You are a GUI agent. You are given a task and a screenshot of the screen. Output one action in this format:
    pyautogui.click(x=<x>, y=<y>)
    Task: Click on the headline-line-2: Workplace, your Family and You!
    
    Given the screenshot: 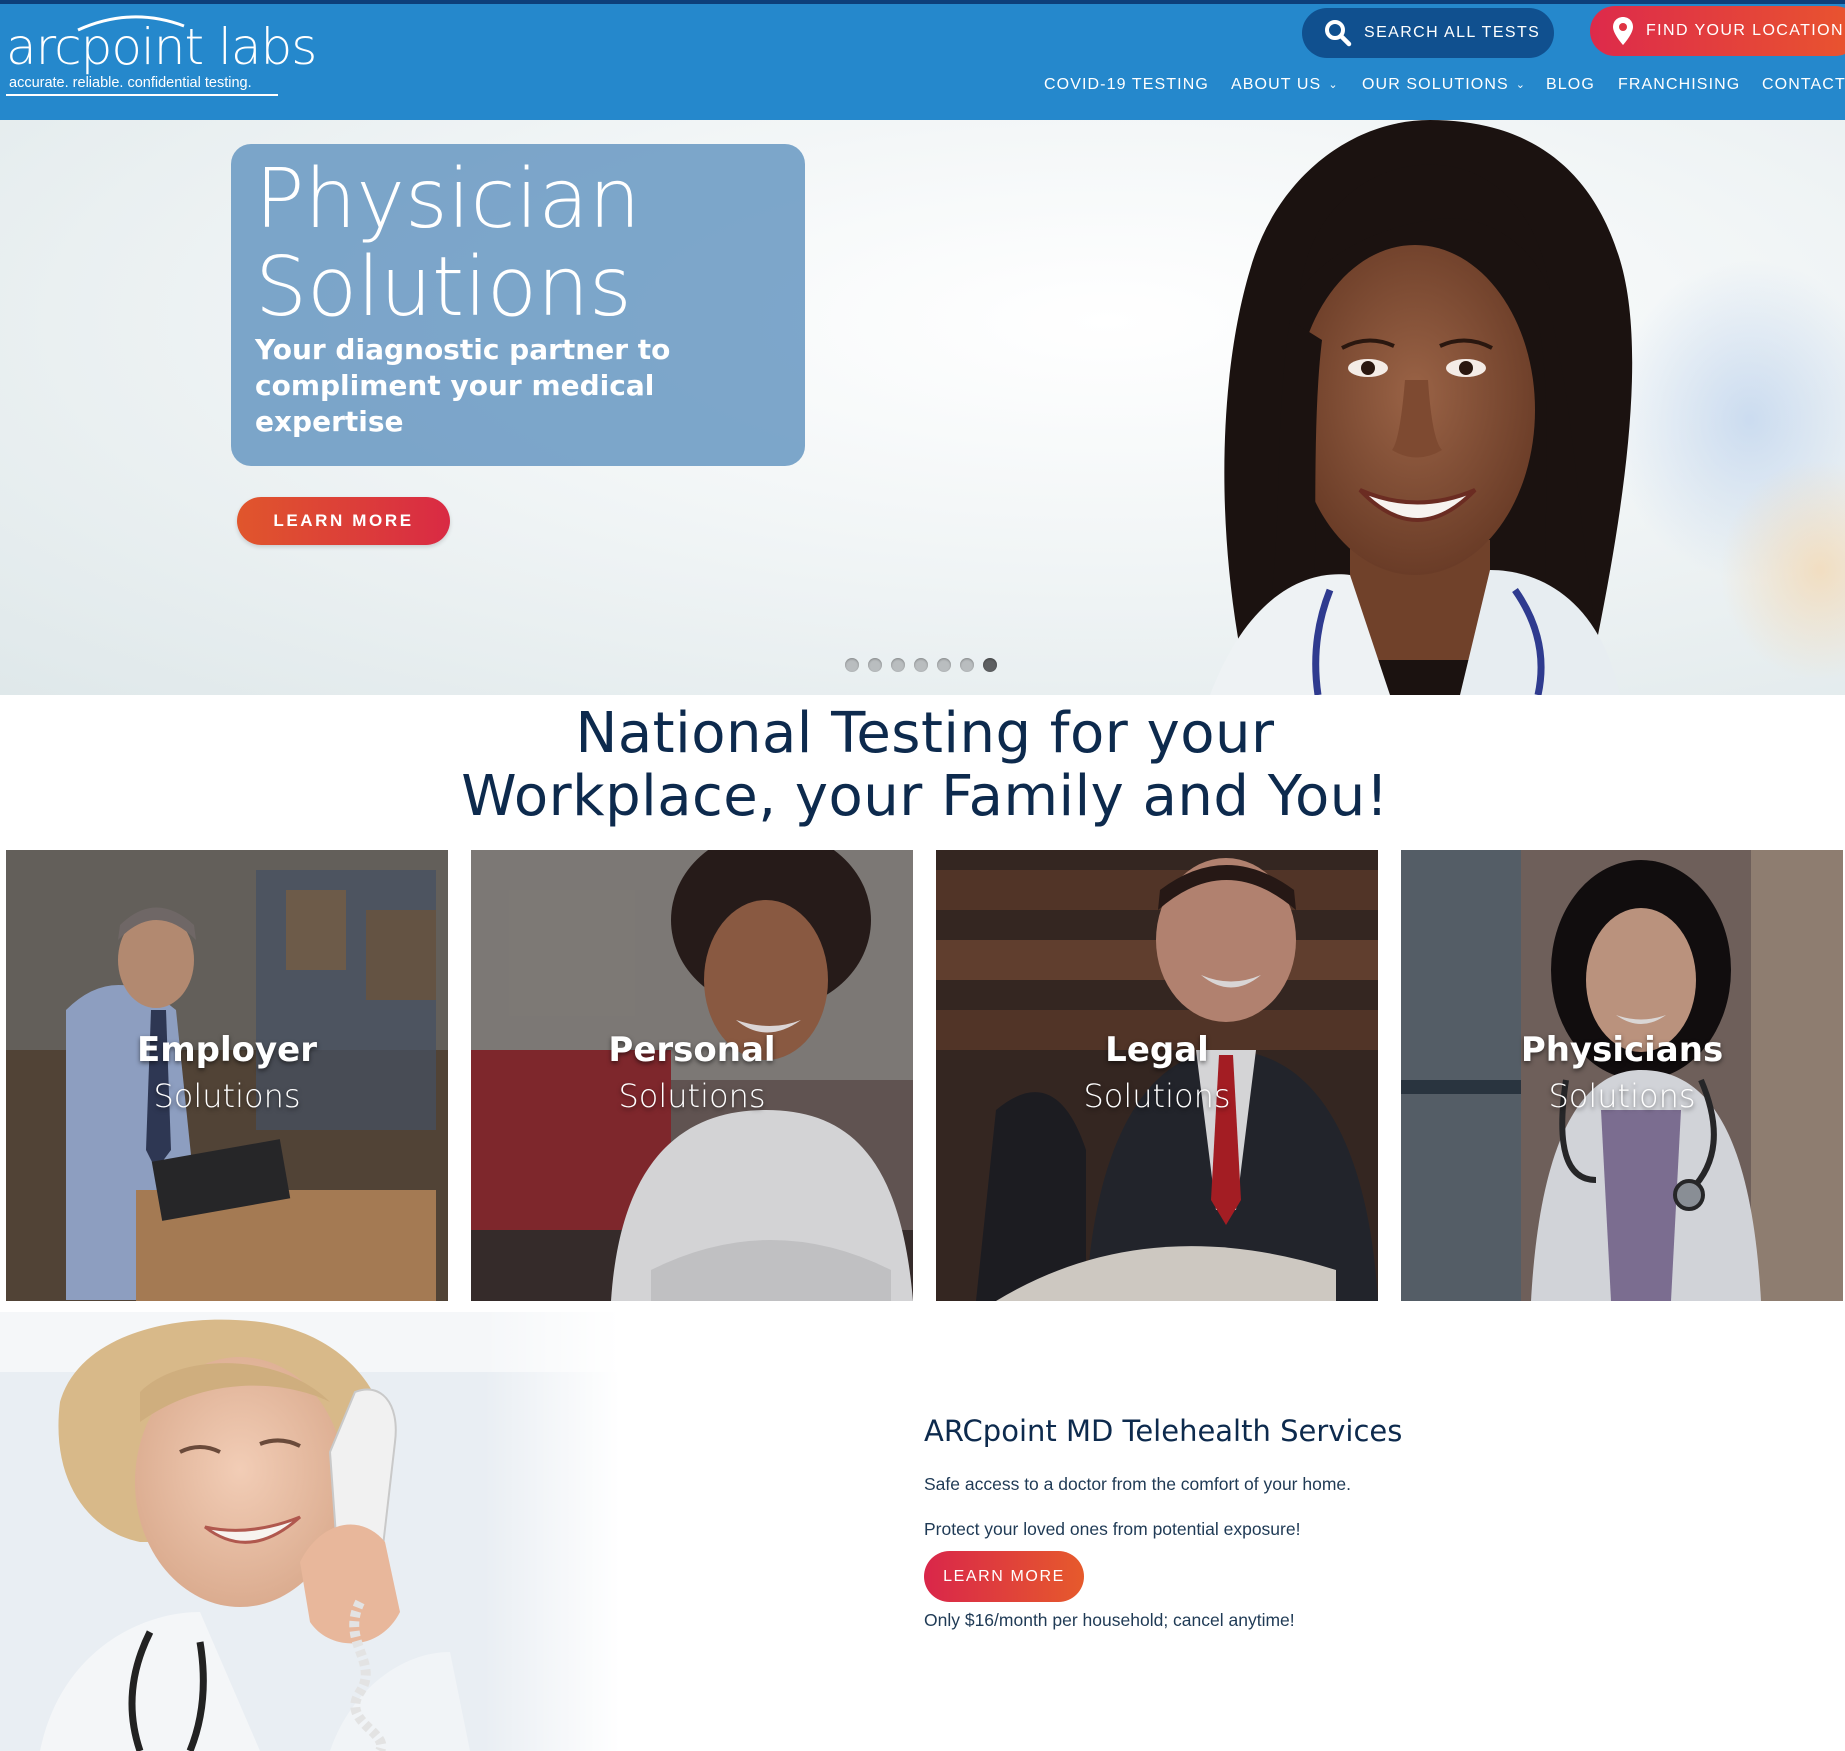 What is the action you would take?
    pyautogui.click(x=925, y=796)
    